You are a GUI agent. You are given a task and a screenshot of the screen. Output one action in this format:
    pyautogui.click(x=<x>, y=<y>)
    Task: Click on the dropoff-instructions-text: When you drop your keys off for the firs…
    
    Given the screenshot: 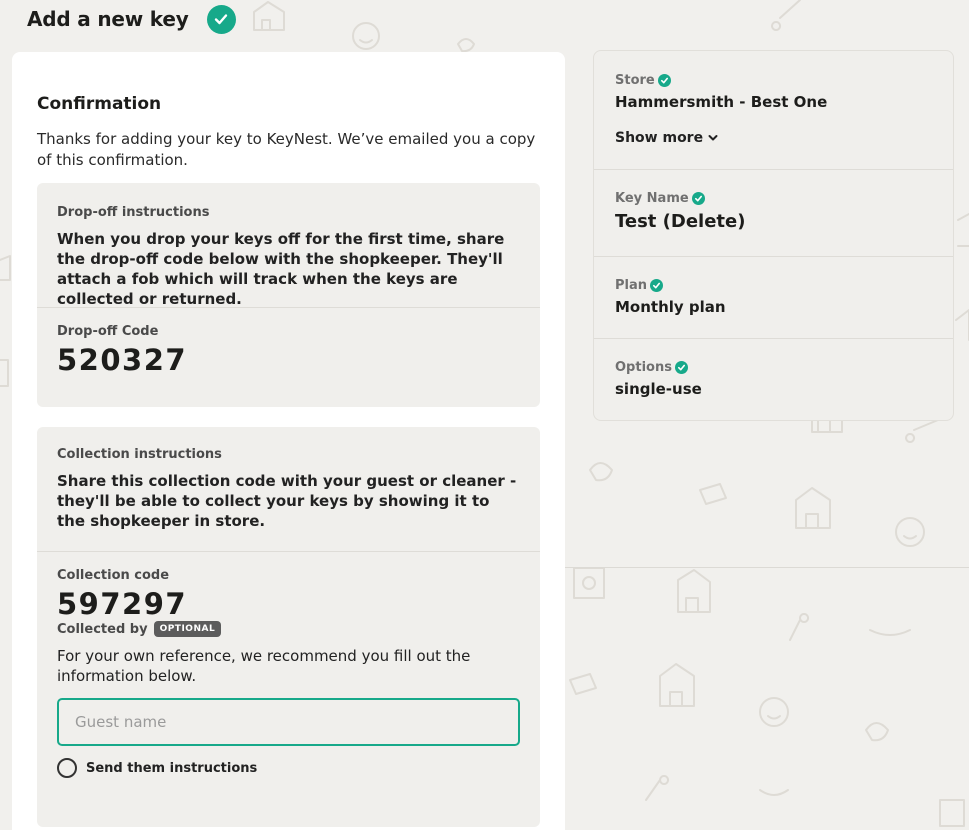 What is the action you would take?
    pyautogui.click(x=281, y=269)
    